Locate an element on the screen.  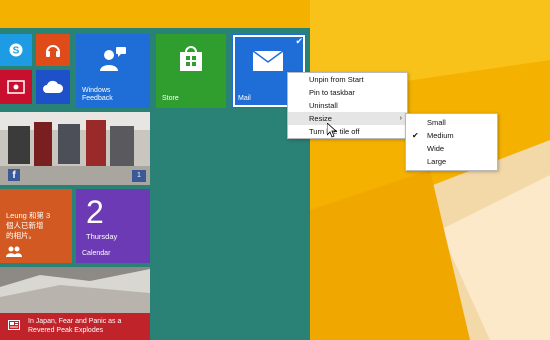
calendar-day-number: 2 is located at coordinates (95, 212).